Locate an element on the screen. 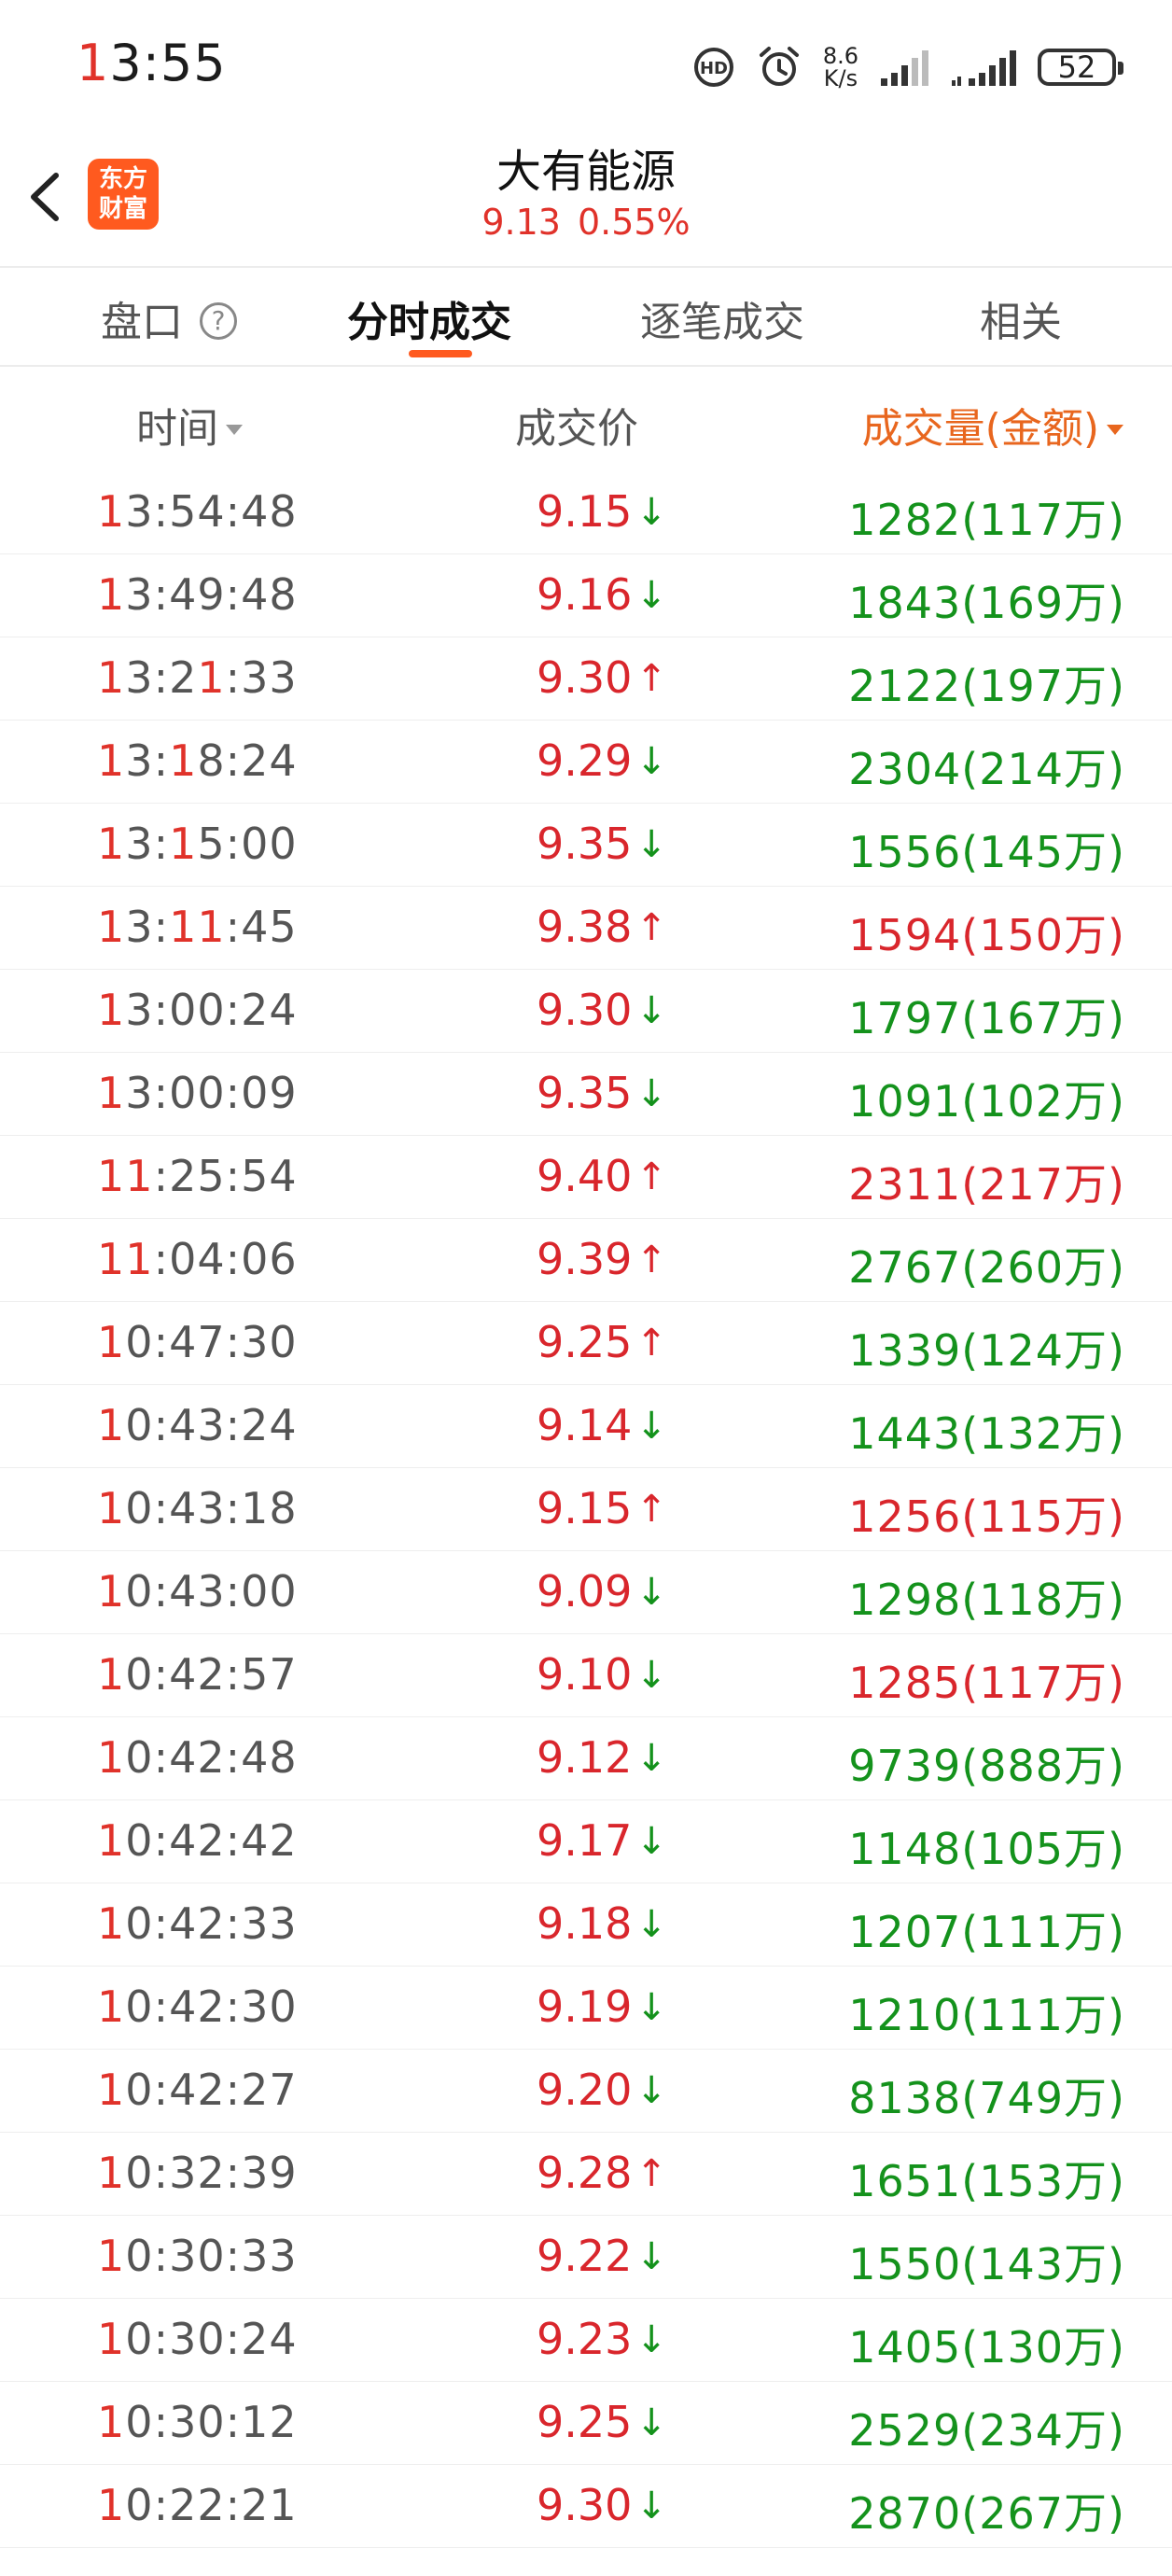 This screenshot has width=1172, height=2576. table-row: 10:43:00 9.09 ↓ 1298(118万) is located at coordinates (586, 1592).